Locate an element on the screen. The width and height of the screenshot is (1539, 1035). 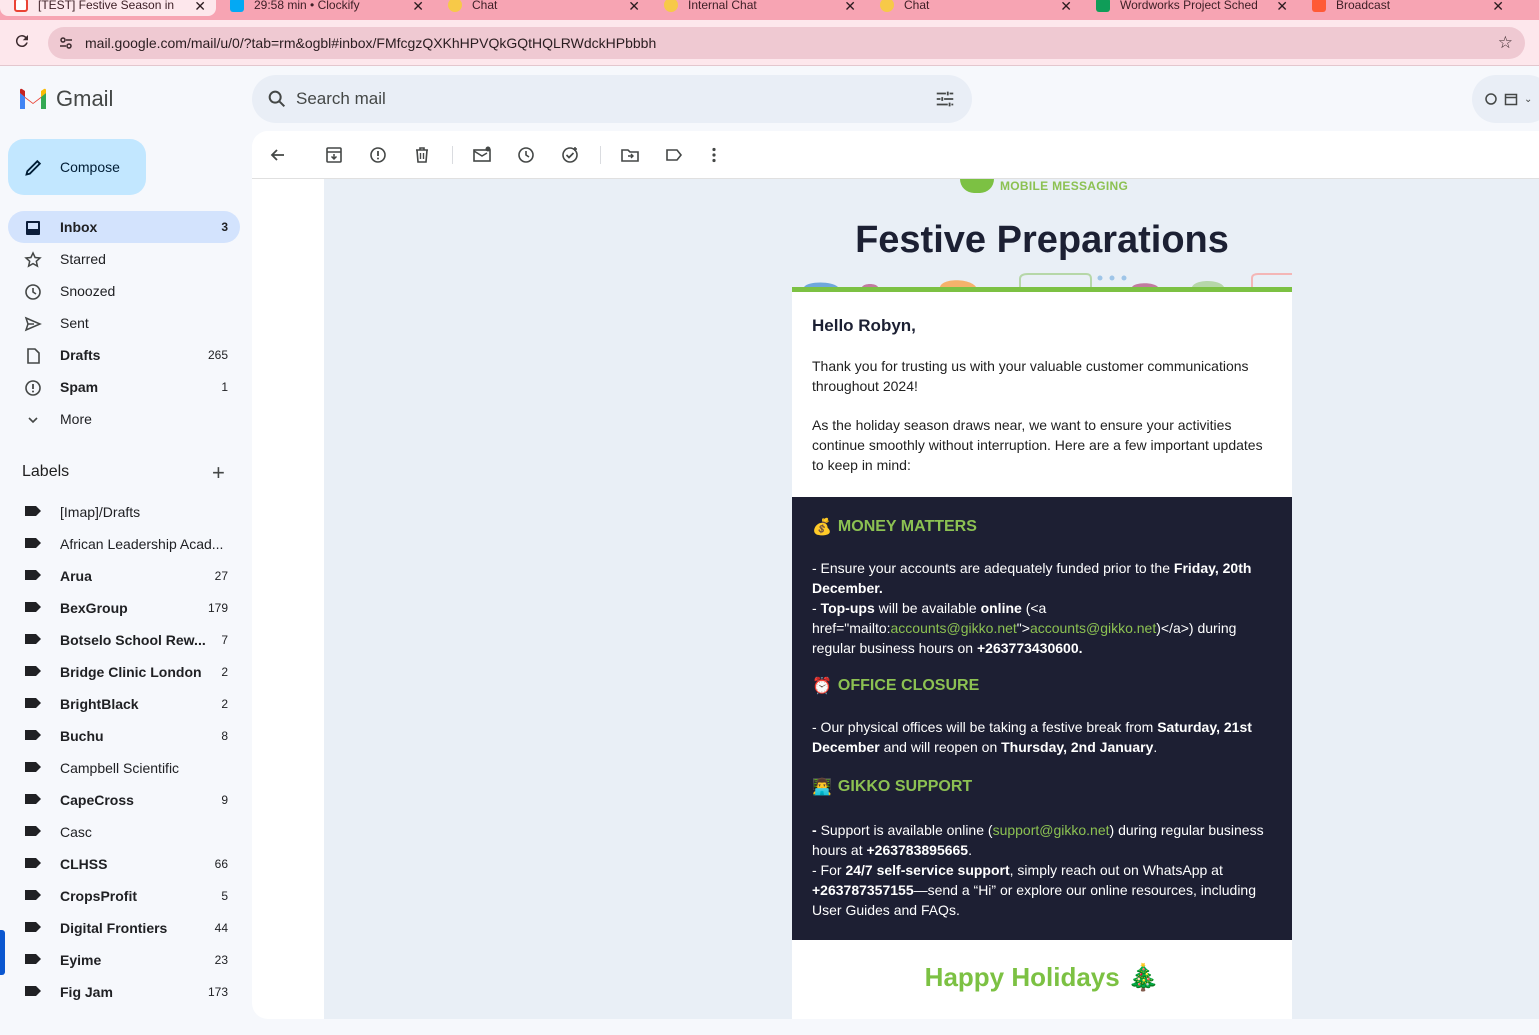
browser-tab: Wordworks Project Sched ✕ is located at coordinates (1190, 8).